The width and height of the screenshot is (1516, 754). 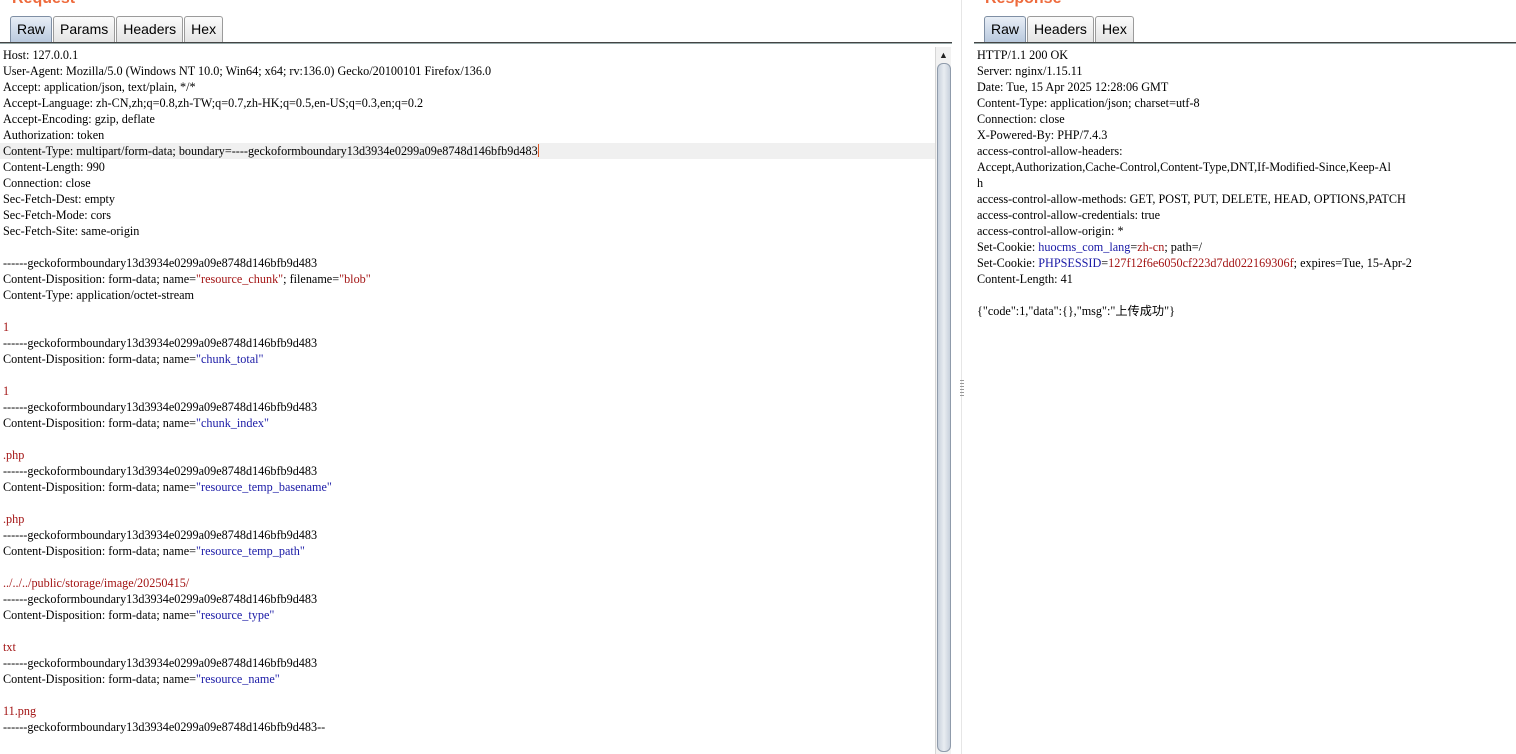 What do you see at coordinates (54, 167) in the screenshot?
I see `request-line-segment: Content-Length: 990` at bounding box center [54, 167].